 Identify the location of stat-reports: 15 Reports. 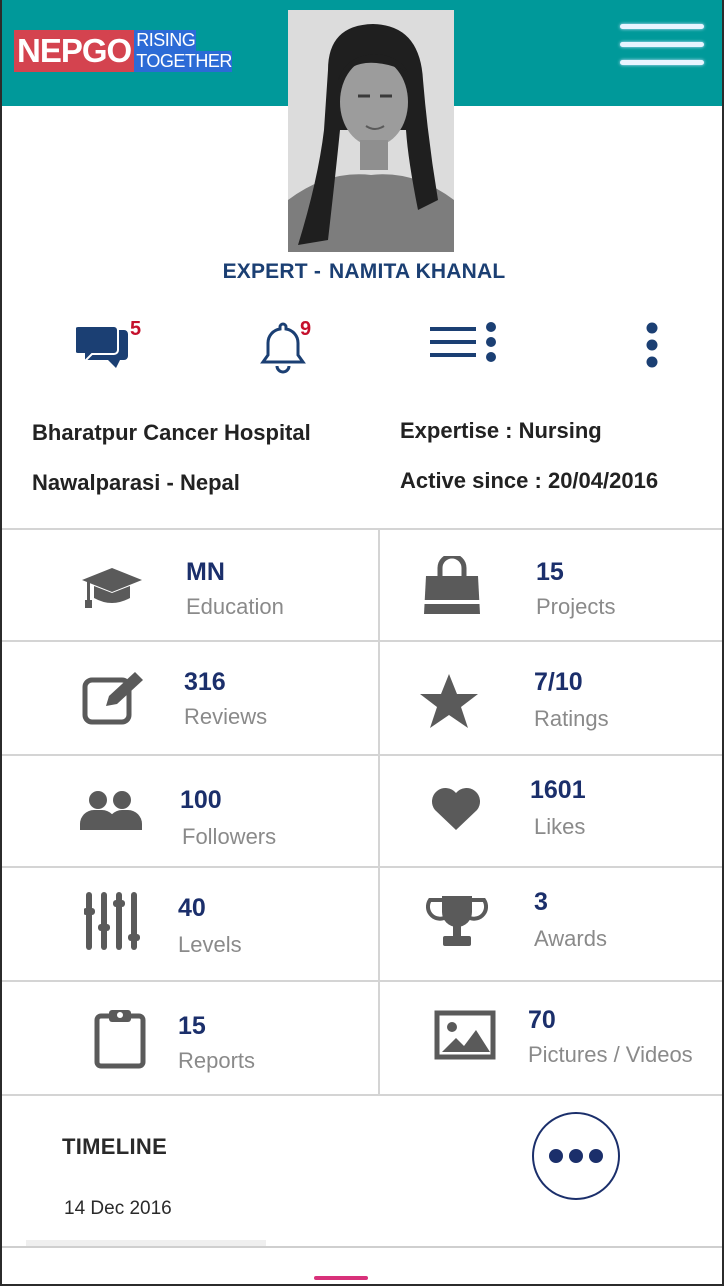
(190, 1038).